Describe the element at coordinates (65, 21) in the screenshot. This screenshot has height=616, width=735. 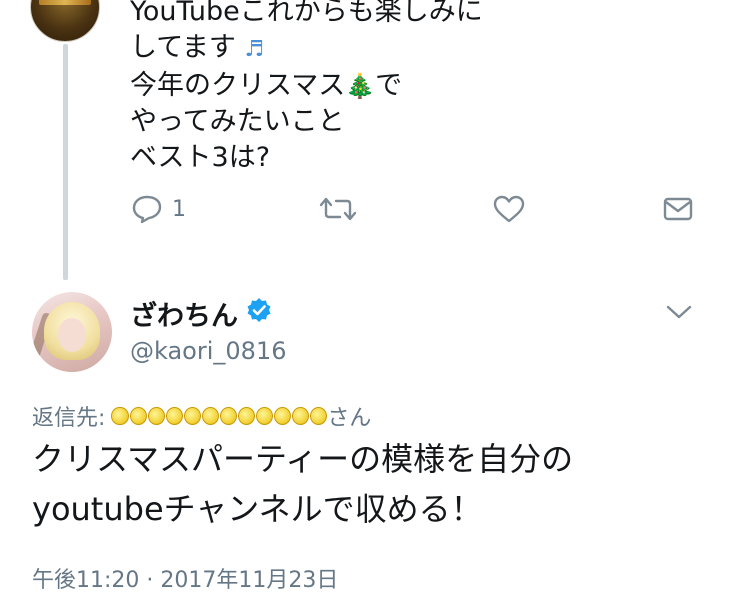
I see `parent-avatar` at that location.